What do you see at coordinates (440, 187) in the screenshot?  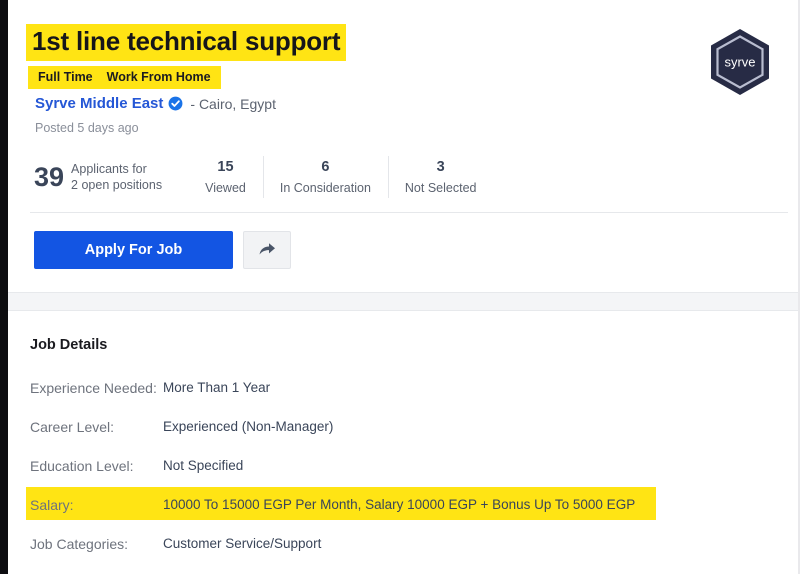 I see `stat-not-selected-label: Not Selected` at bounding box center [440, 187].